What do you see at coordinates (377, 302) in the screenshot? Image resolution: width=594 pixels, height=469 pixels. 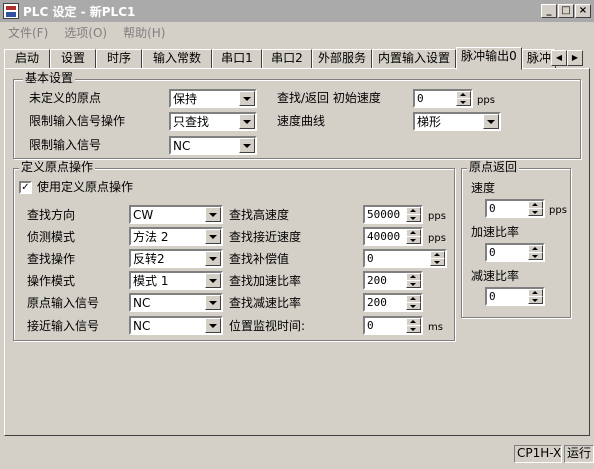 I see `search-decel-ratio-value: 200` at bounding box center [377, 302].